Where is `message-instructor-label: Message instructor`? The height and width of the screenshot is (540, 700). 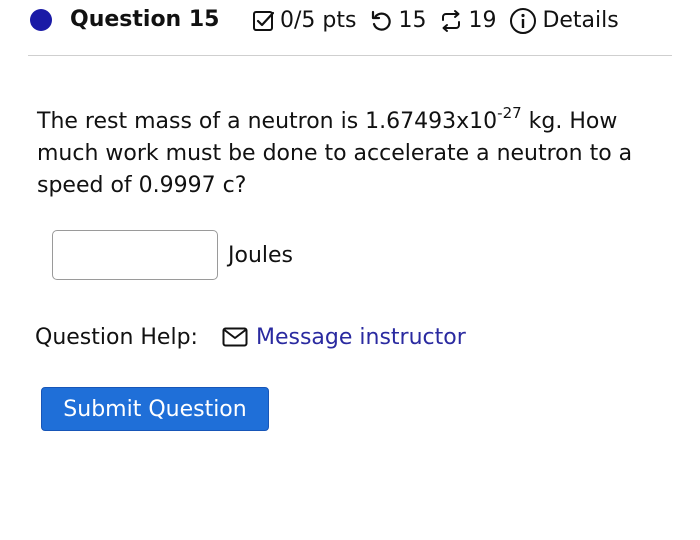 message-instructor-label: Message instructor is located at coordinates (360, 337).